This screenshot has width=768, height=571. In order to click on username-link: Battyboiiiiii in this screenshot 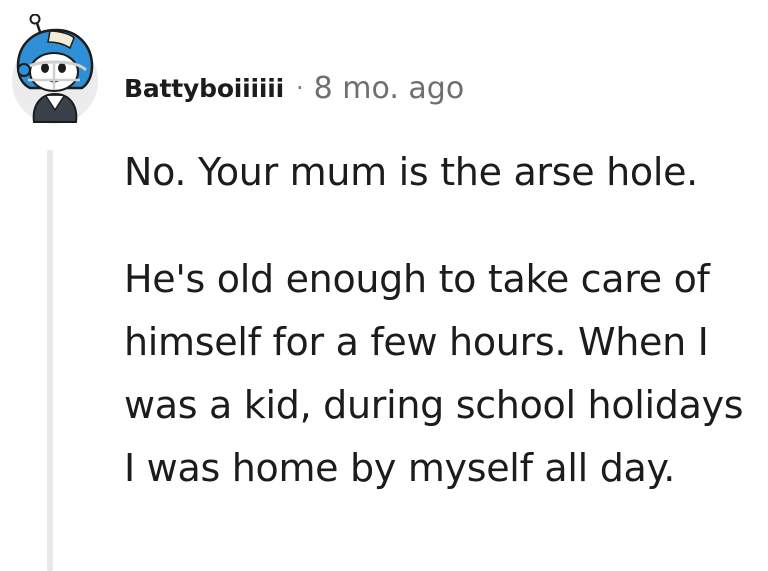, I will do `click(204, 88)`.